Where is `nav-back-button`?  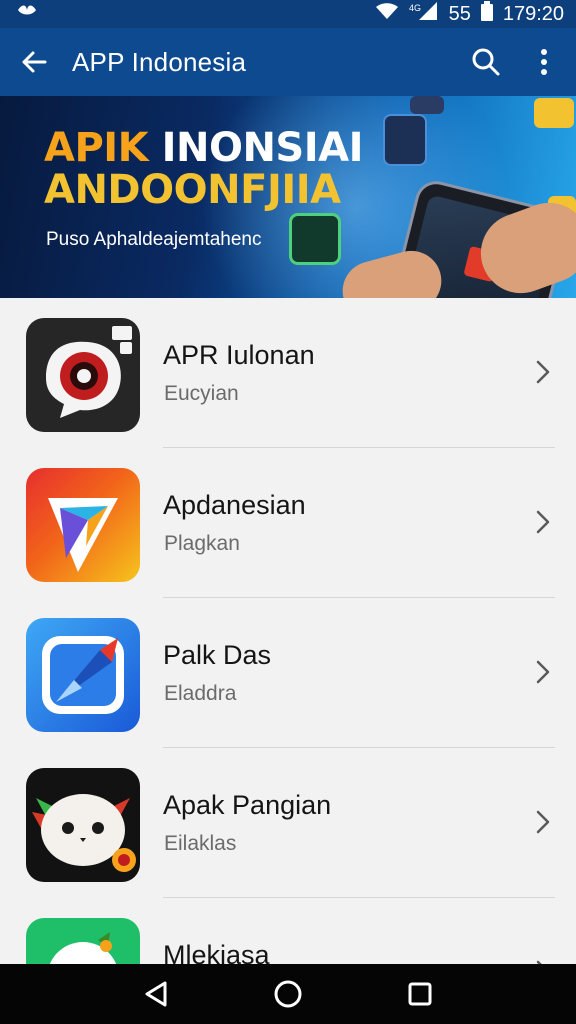
nav-back-button is located at coordinates (156, 994).